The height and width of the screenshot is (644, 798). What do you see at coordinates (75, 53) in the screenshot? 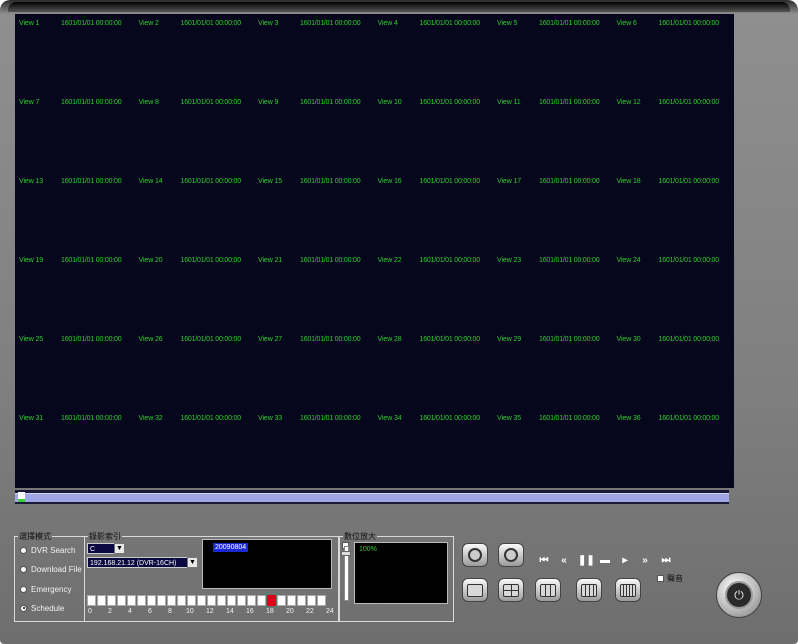
I see `video-view-cell: View 1 1601/01/01 00:00:00` at bounding box center [75, 53].